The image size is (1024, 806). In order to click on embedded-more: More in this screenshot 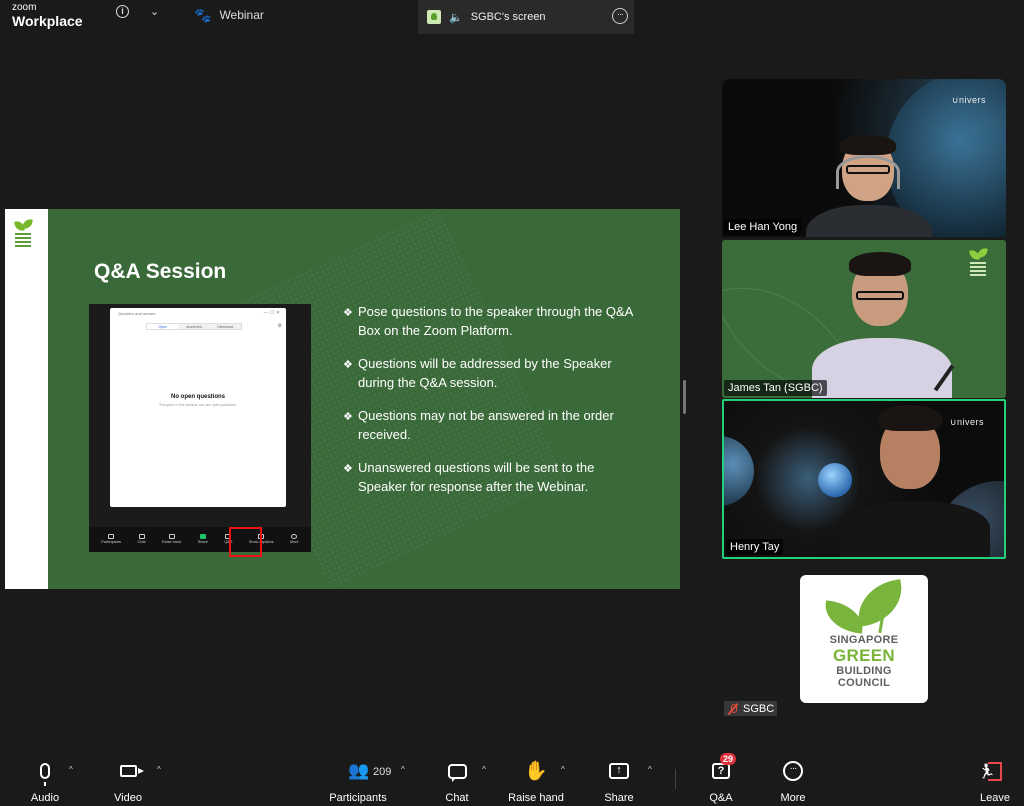, I will do `click(294, 539)`.